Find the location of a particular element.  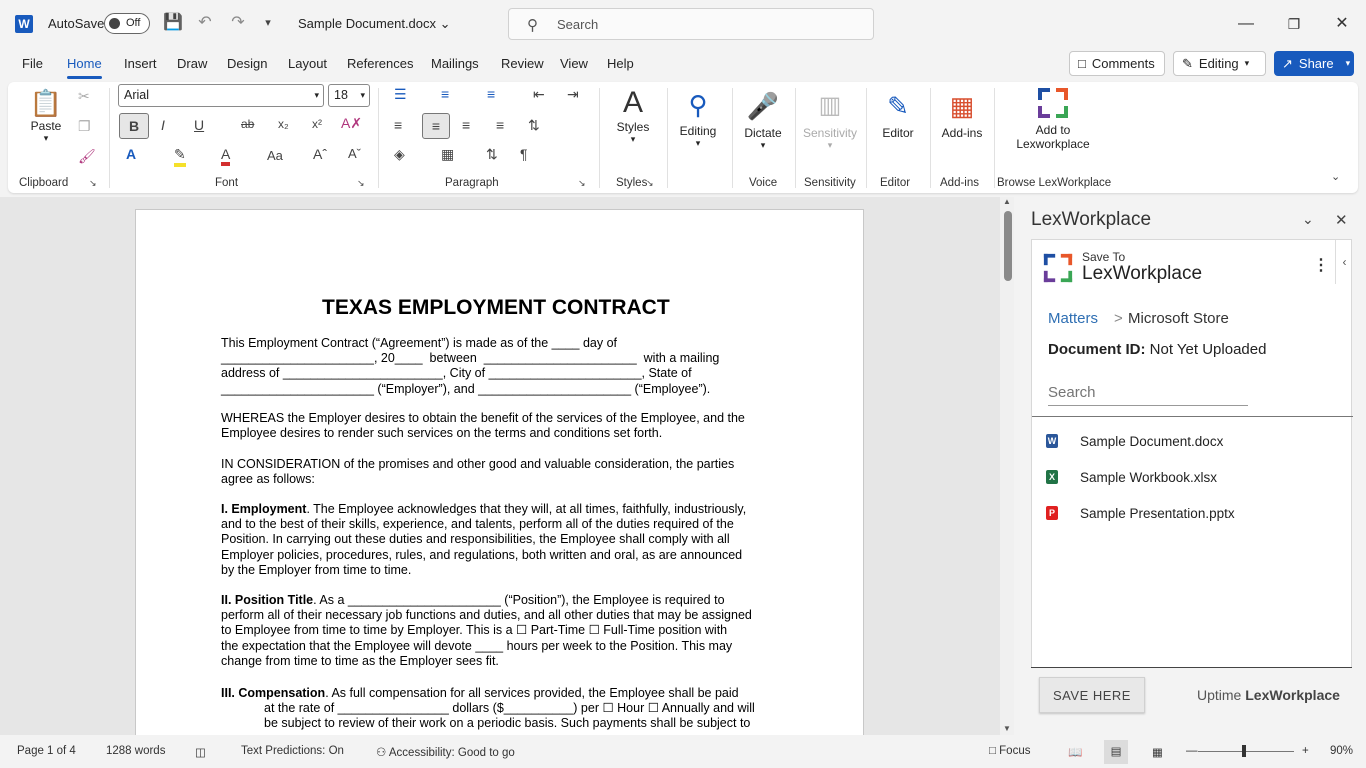

copy-icon: ❐ is located at coordinates (84, 126).